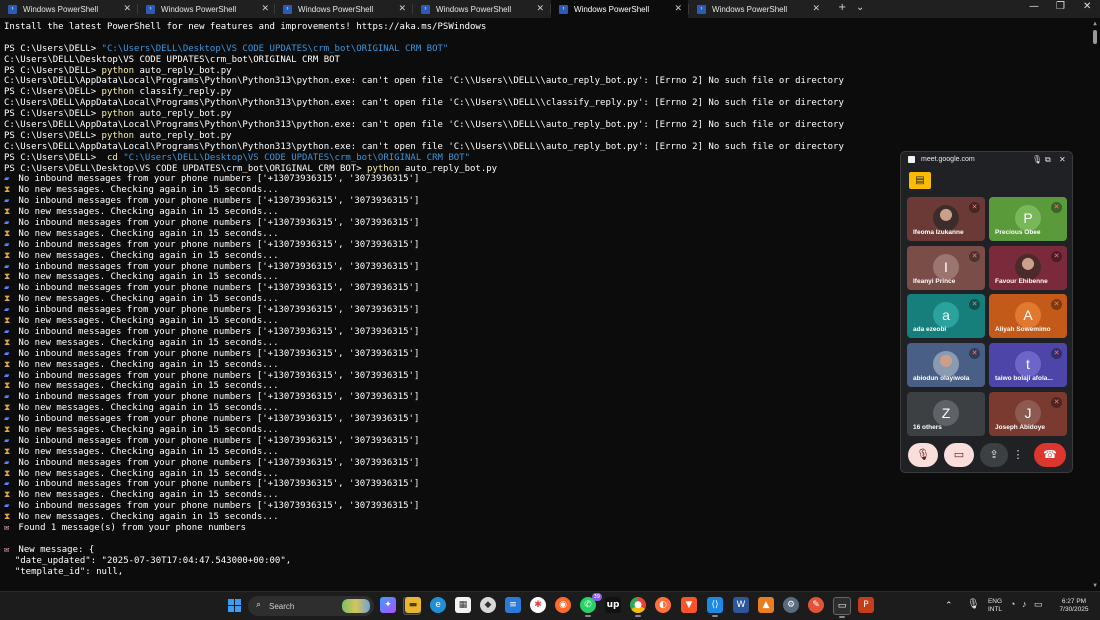  I want to click on participant-tile: a ✕ ada ezeobi, so click(946, 316).